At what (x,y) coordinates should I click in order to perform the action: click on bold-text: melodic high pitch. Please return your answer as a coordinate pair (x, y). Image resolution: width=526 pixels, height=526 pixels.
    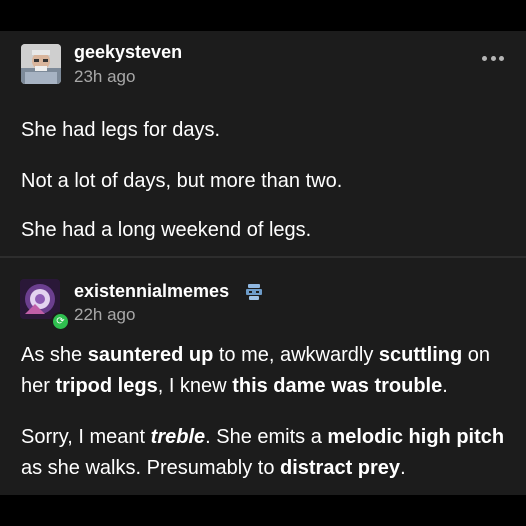
    Looking at the image, I should click on (416, 437).